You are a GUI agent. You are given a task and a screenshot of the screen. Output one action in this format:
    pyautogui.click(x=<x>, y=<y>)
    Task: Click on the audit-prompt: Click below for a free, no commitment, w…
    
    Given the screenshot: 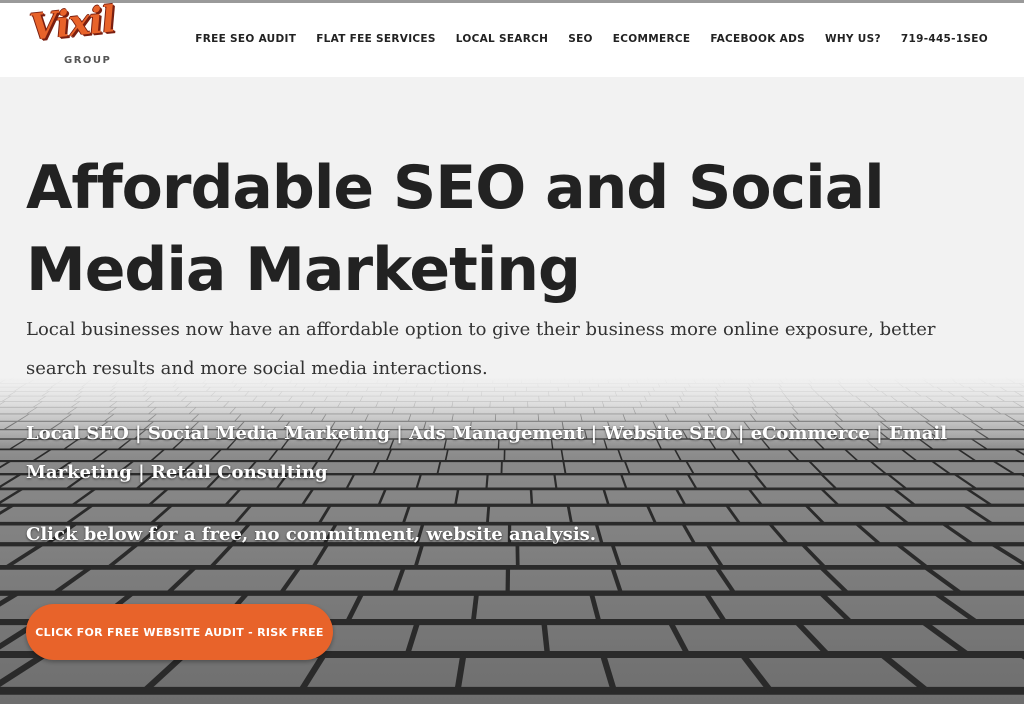 What is the action you would take?
    pyautogui.click(x=311, y=534)
    